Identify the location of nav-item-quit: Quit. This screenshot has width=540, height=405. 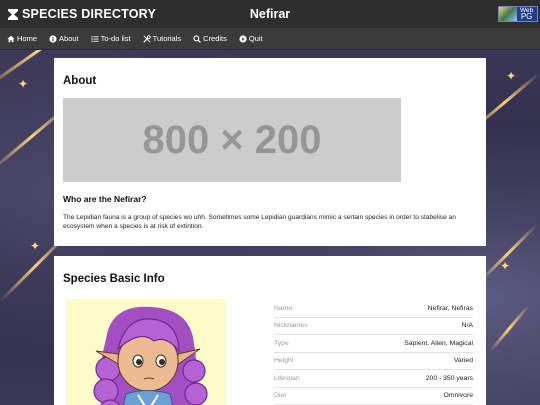
(251, 38).